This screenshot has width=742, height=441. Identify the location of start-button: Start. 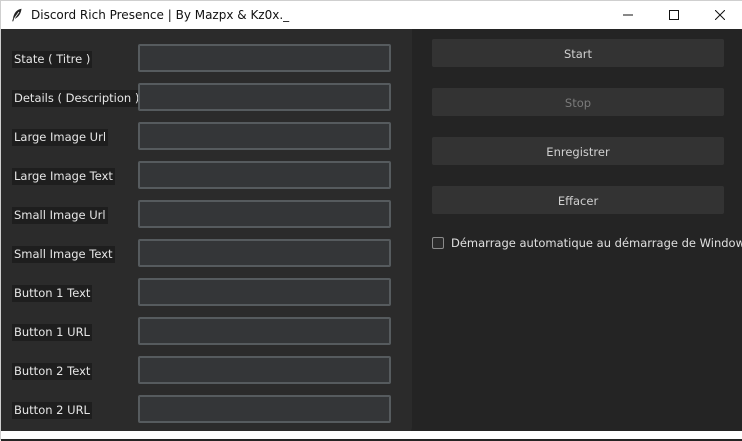
(578, 53).